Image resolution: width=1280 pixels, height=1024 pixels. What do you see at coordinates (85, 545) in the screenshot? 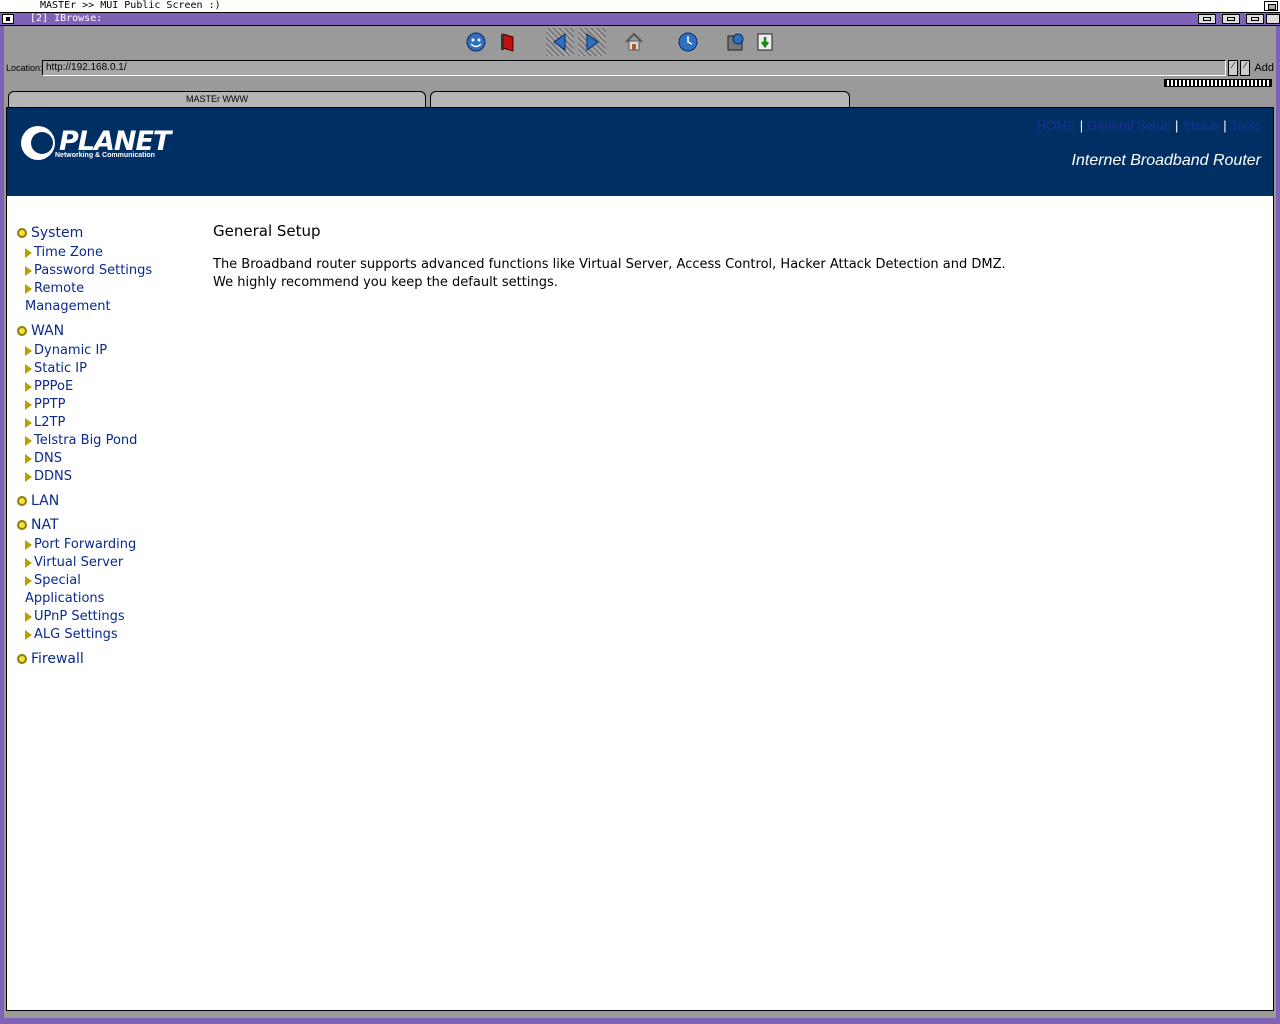
I see `sidebar-item-port-forwarding: Port Forwarding` at bounding box center [85, 545].